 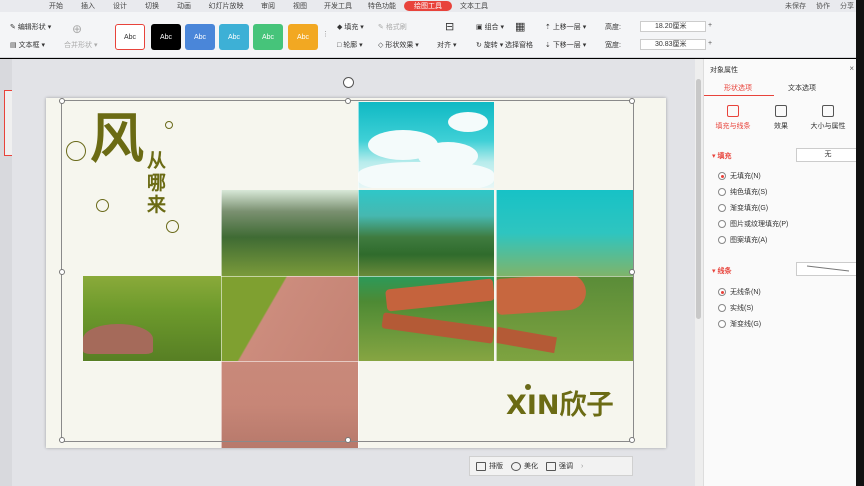 I want to click on height-stepper-icon: +, so click(x=710, y=25).